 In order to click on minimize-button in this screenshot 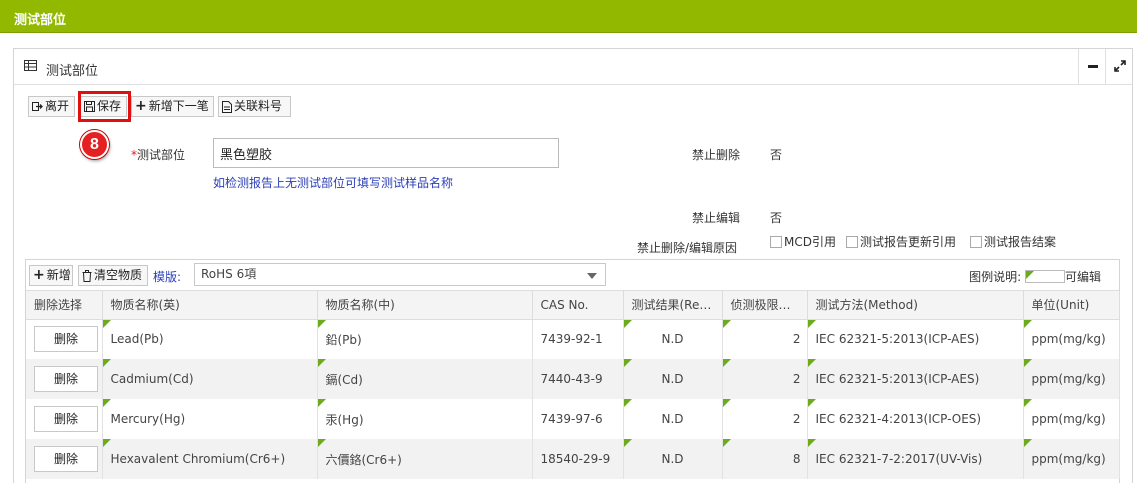, I will do `click(1091, 67)`.